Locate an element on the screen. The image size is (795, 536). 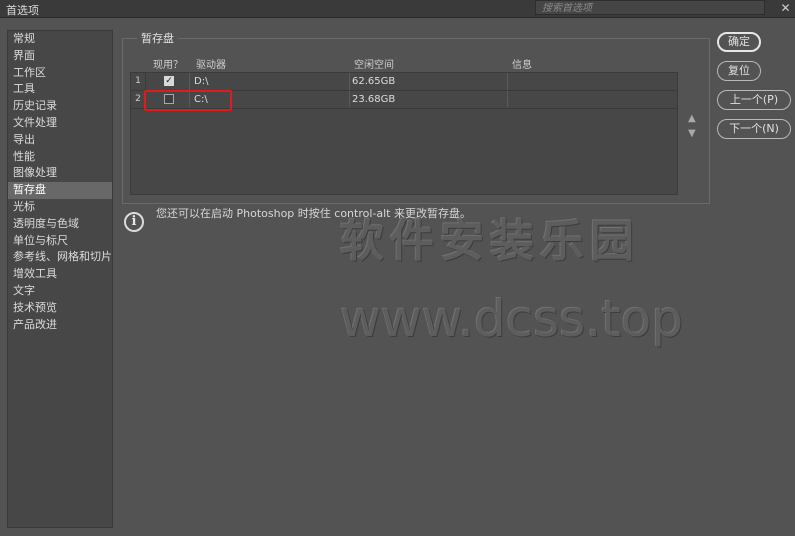
search-box is located at coordinates (650, 7).